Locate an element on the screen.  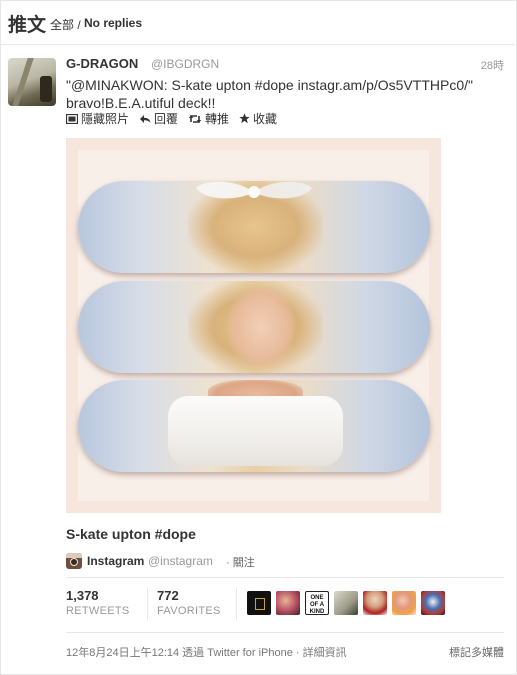
skateboard-deck-bottom is located at coordinates (254, 426).